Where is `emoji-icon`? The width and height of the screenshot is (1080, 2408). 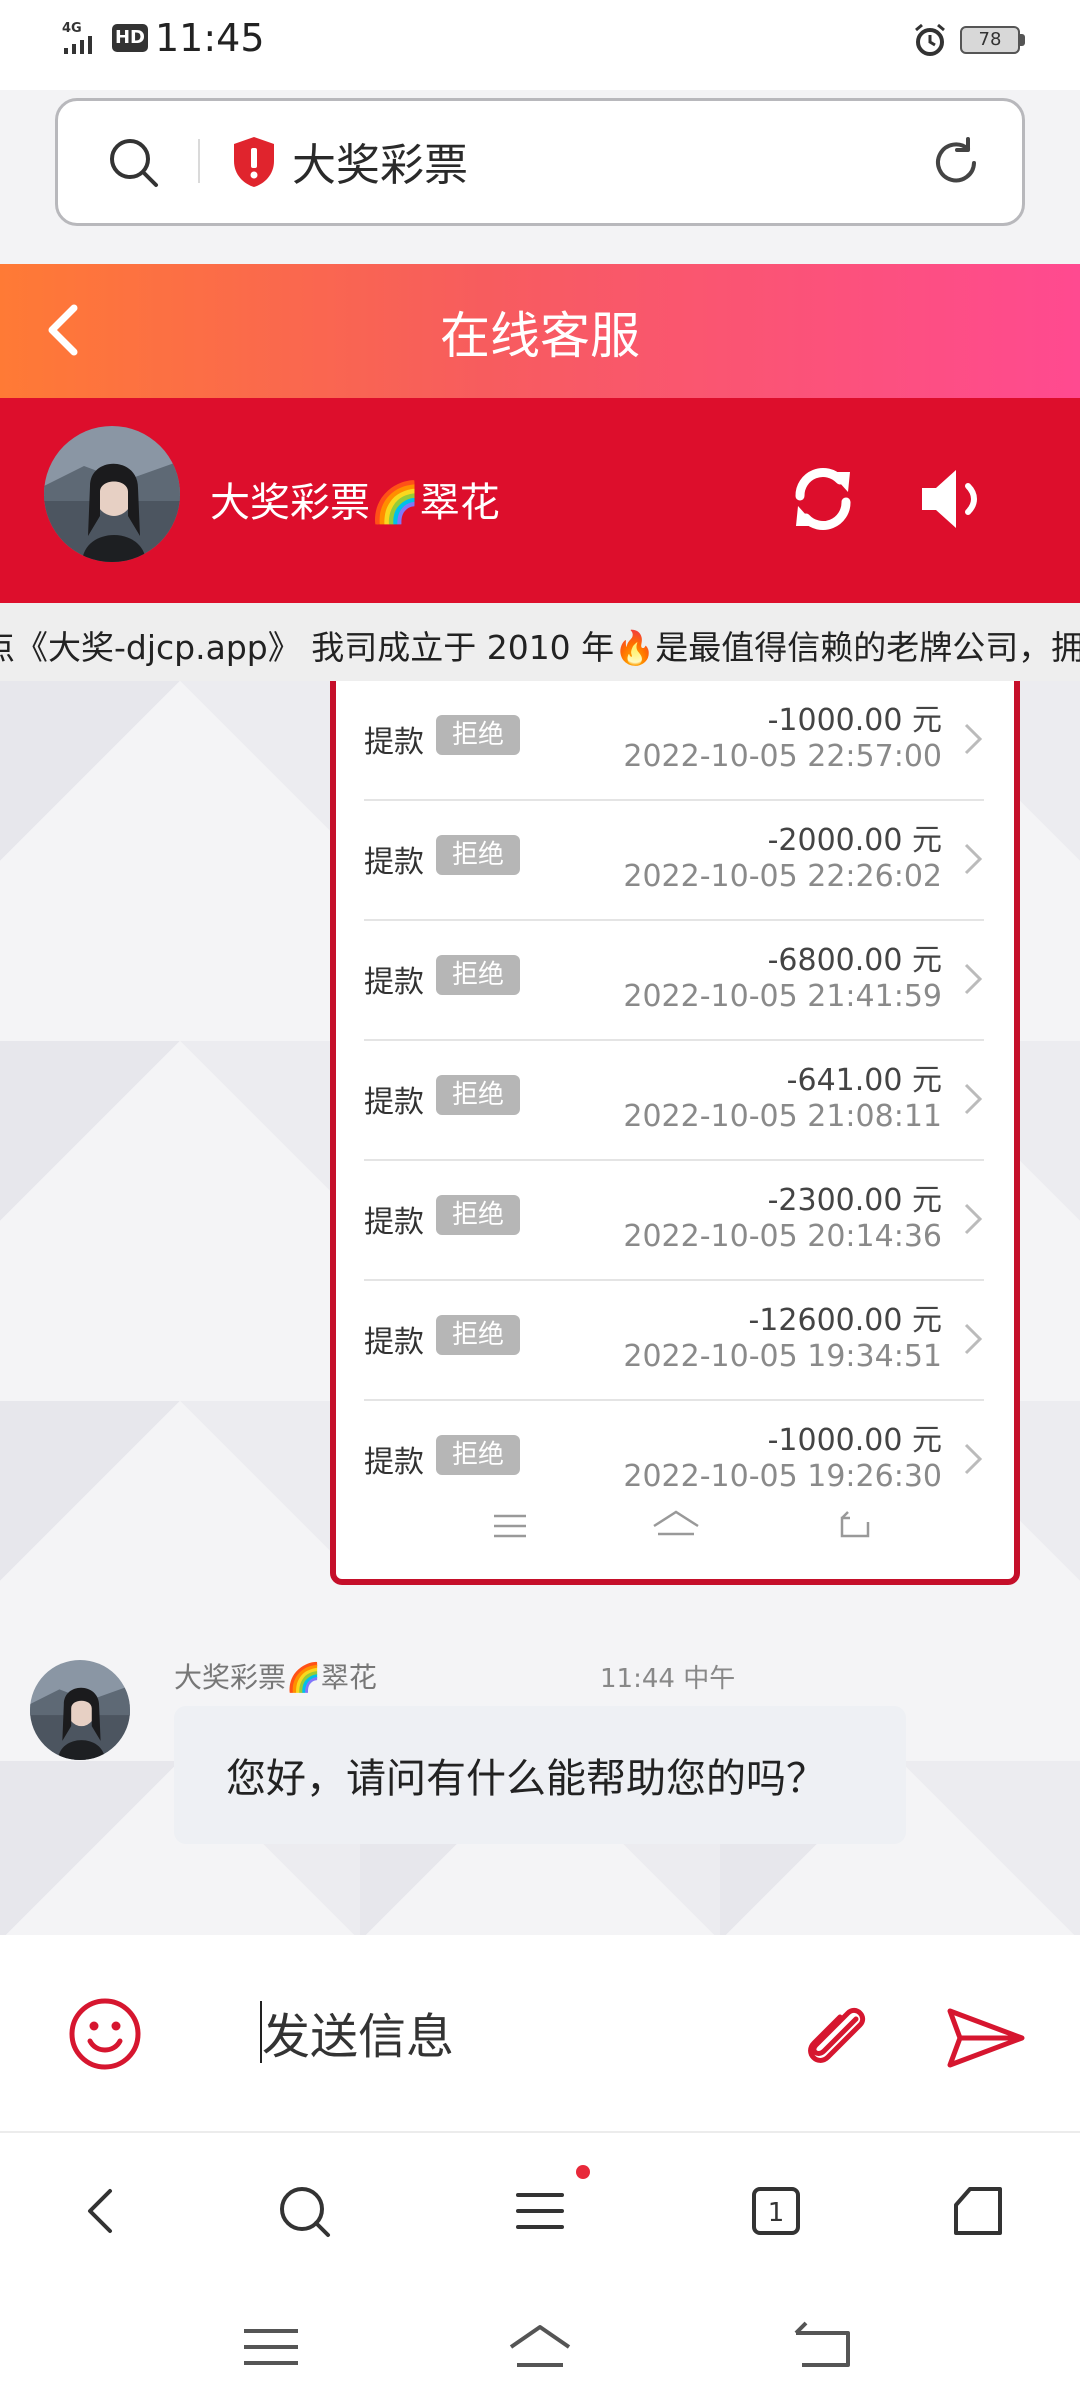
emoji-icon is located at coordinates (105, 2034).